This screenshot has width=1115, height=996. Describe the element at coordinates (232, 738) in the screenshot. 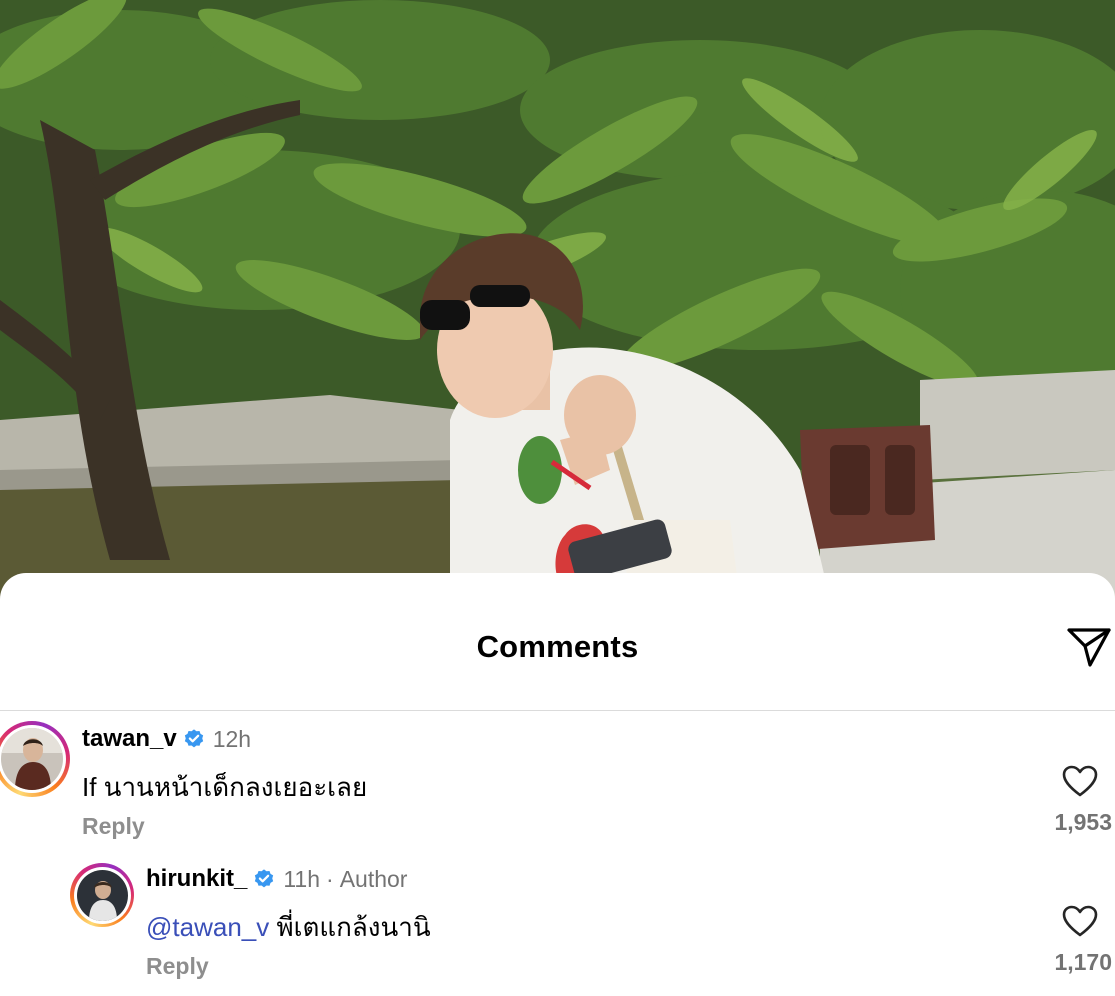

I see `comment-time: 12h` at that location.